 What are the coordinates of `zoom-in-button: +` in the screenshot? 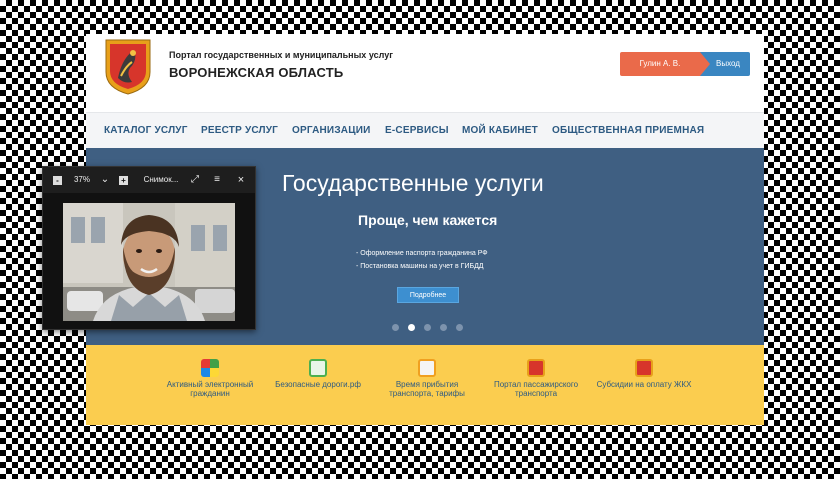 It's located at (123, 180).